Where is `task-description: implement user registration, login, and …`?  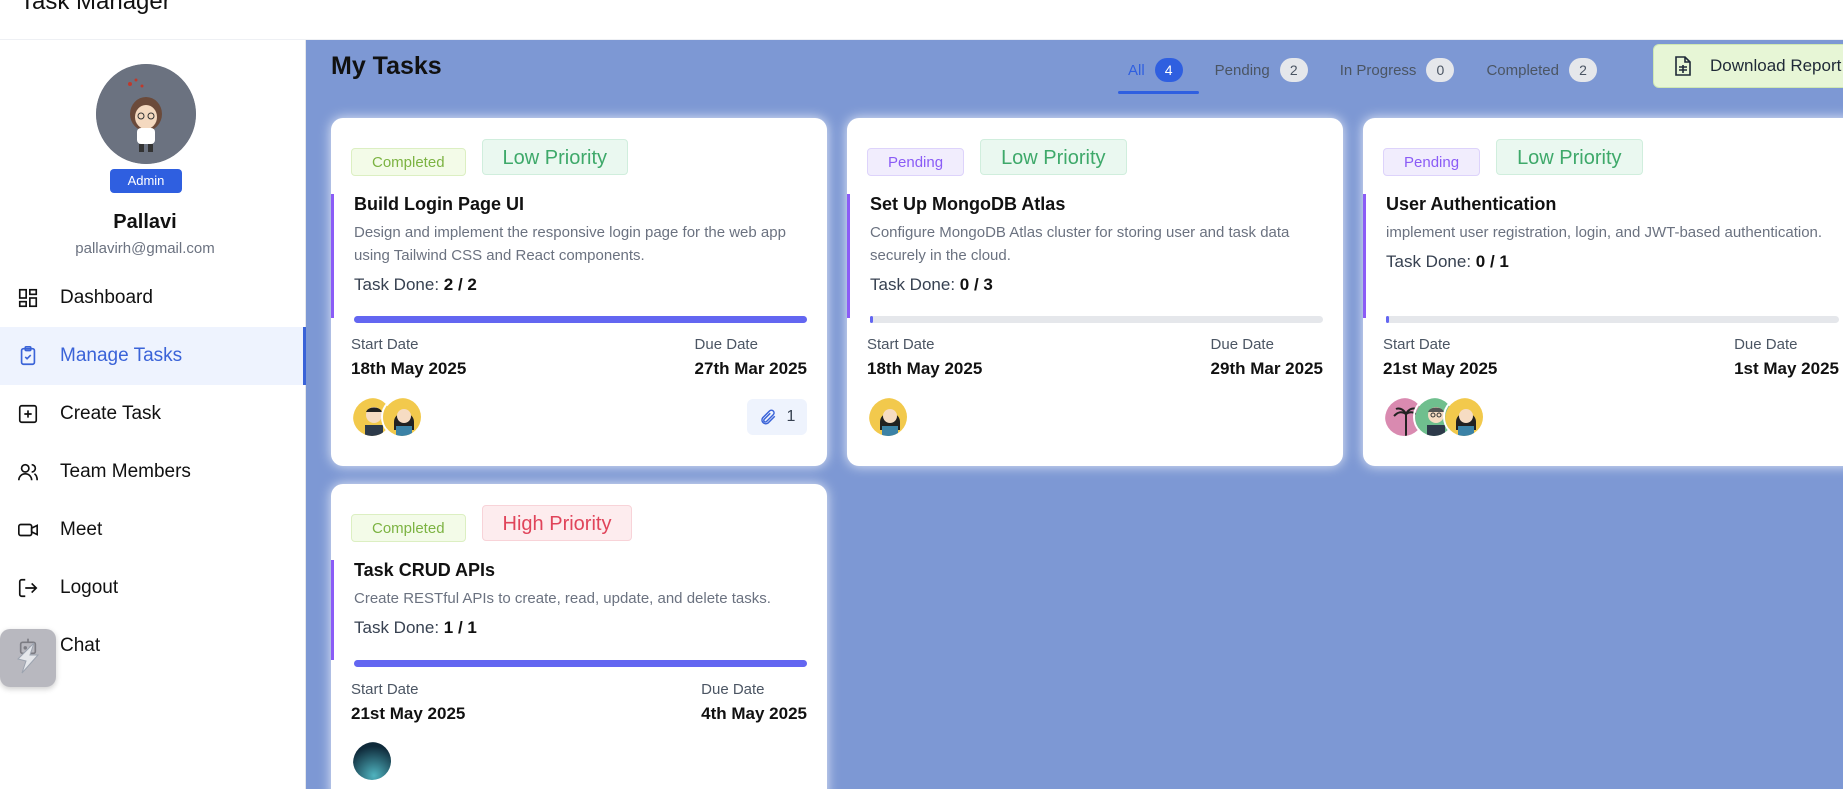 task-description: implement user registration, login, and … is located at coordinates (1604, 232).